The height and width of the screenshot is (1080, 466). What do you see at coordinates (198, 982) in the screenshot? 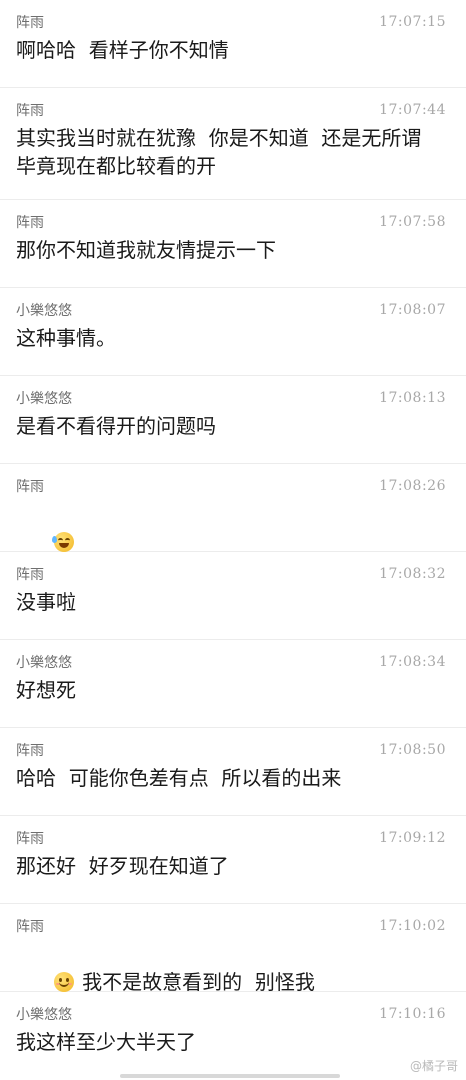
I see `message-text: 我不是故意看到的 别怪我` at bounding box center [198, 982].